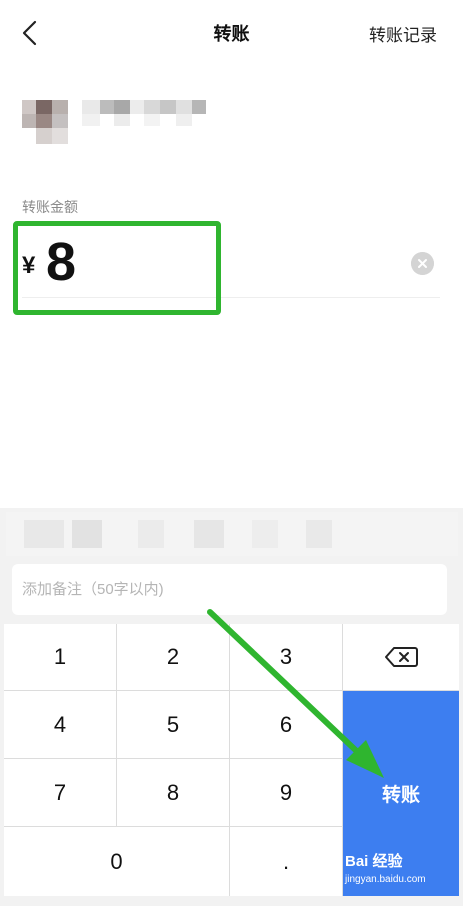  I want to click on key-1: 1, so click(60, 657).